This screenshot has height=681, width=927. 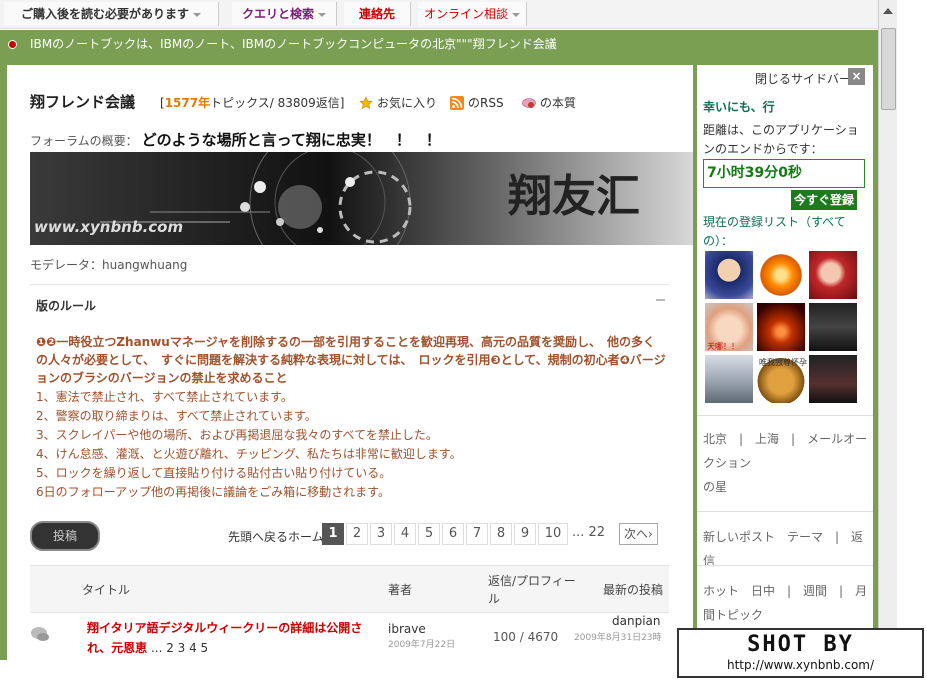 I want to click on countdown-label: 距離は、このアプリケーションのエンドからです：, so click(x=781, y=139).